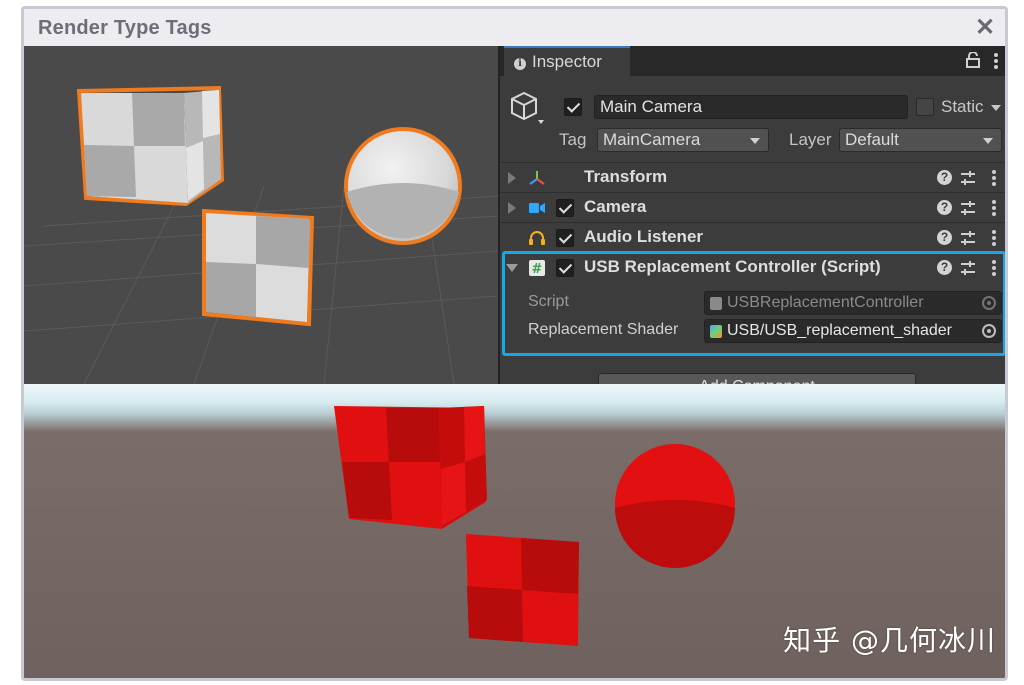 The height and width of the screenshot is (685, 1024). Describe the element at coordinates (675, 506) in the screenshot. I see `red-sphere` at that location.